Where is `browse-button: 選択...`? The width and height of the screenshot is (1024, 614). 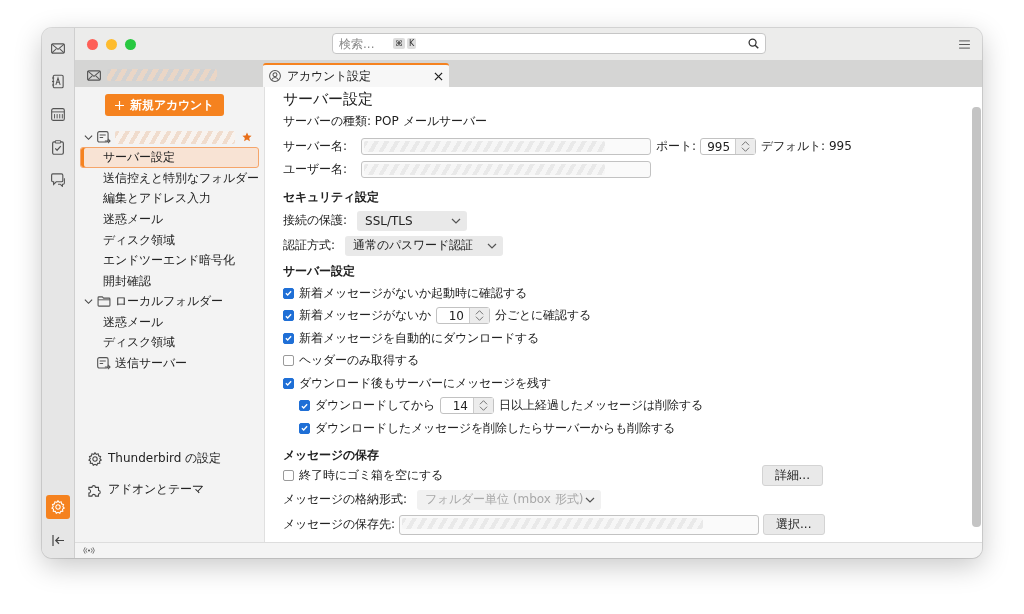
browse-button: 選択... is located at coordinates (794, 524).